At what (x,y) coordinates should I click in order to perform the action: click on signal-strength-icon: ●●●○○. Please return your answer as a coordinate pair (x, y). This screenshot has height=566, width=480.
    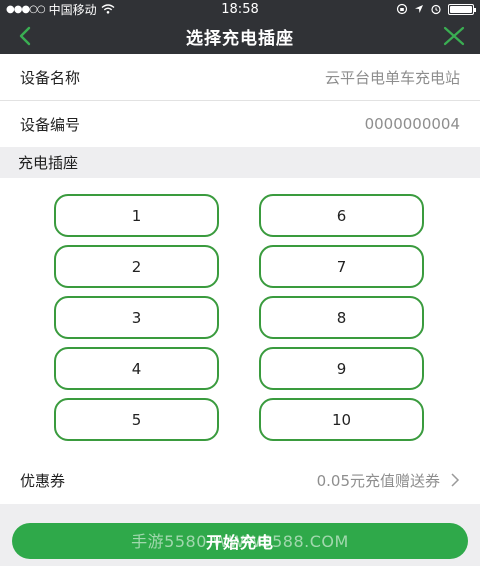
    Looking at the image, I should click on (26, 9).